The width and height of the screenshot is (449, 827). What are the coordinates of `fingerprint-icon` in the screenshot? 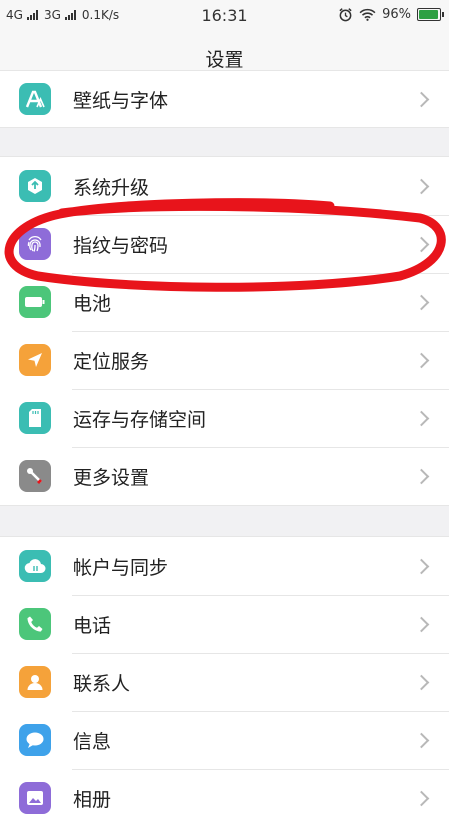 It's located at (35, 244).